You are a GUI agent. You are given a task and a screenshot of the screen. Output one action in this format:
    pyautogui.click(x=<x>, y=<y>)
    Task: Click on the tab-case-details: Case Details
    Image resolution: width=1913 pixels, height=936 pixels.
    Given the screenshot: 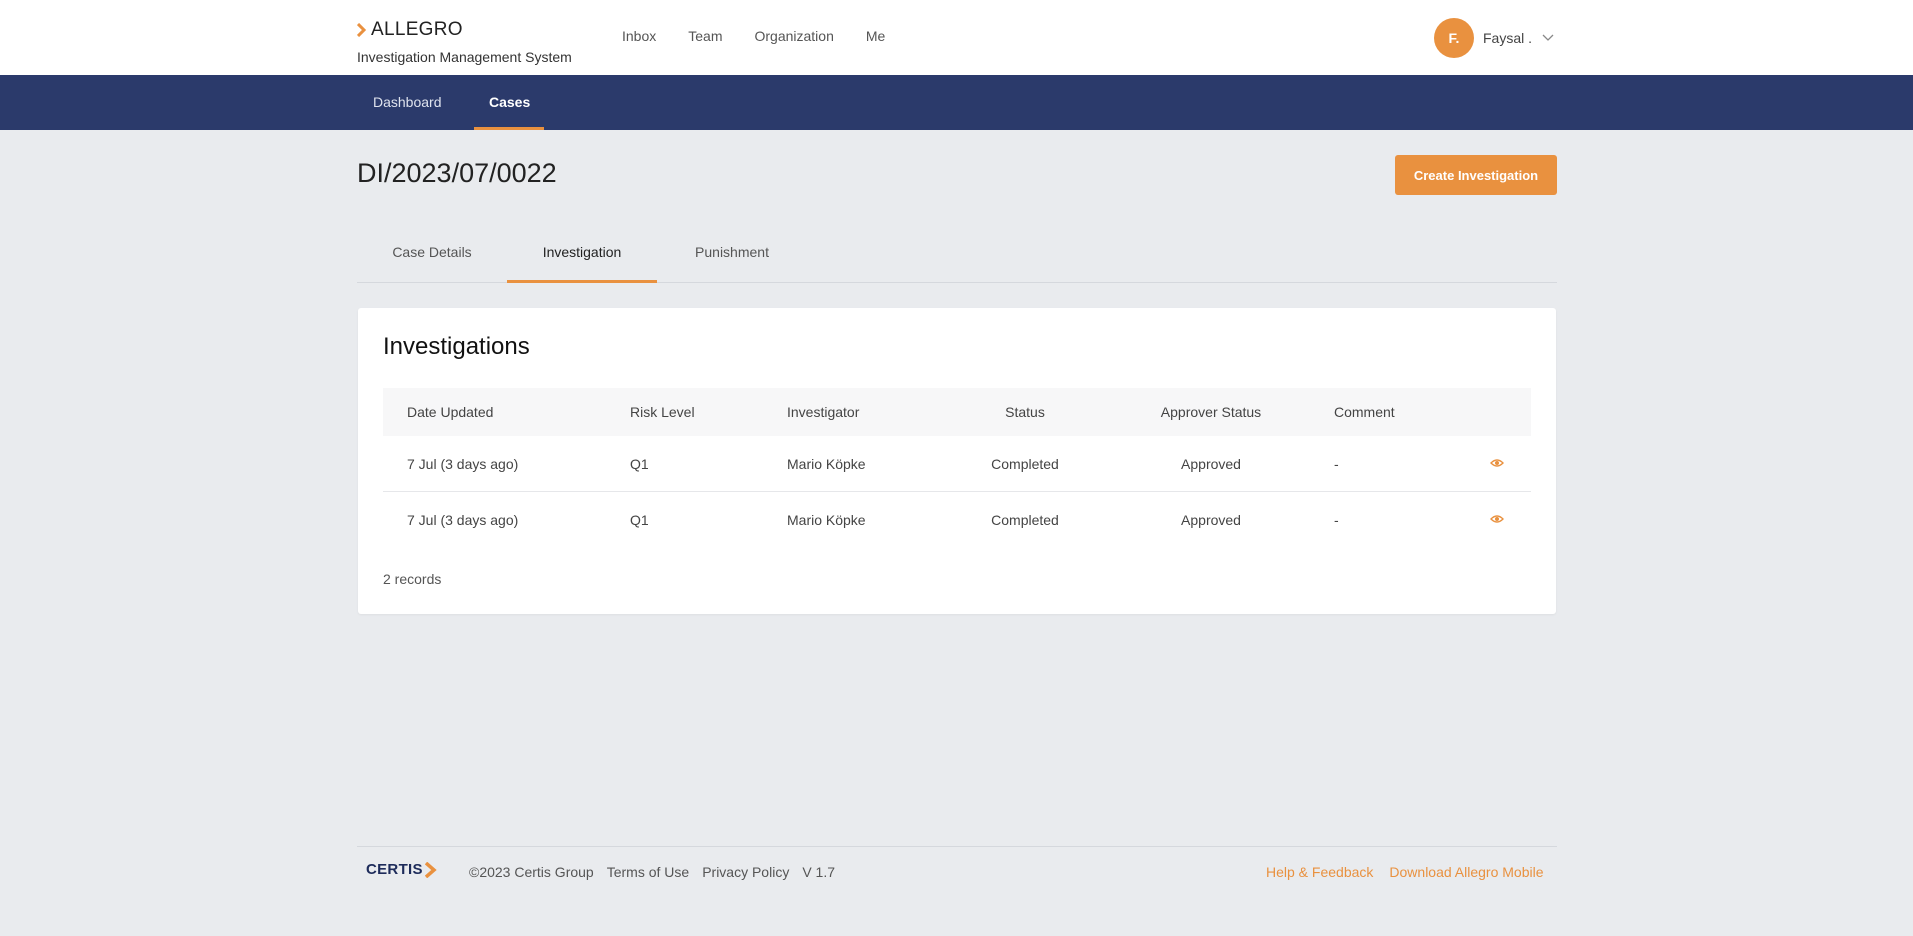 What is the action you would take?
    pyautogui.click(x=432, y=257)
    